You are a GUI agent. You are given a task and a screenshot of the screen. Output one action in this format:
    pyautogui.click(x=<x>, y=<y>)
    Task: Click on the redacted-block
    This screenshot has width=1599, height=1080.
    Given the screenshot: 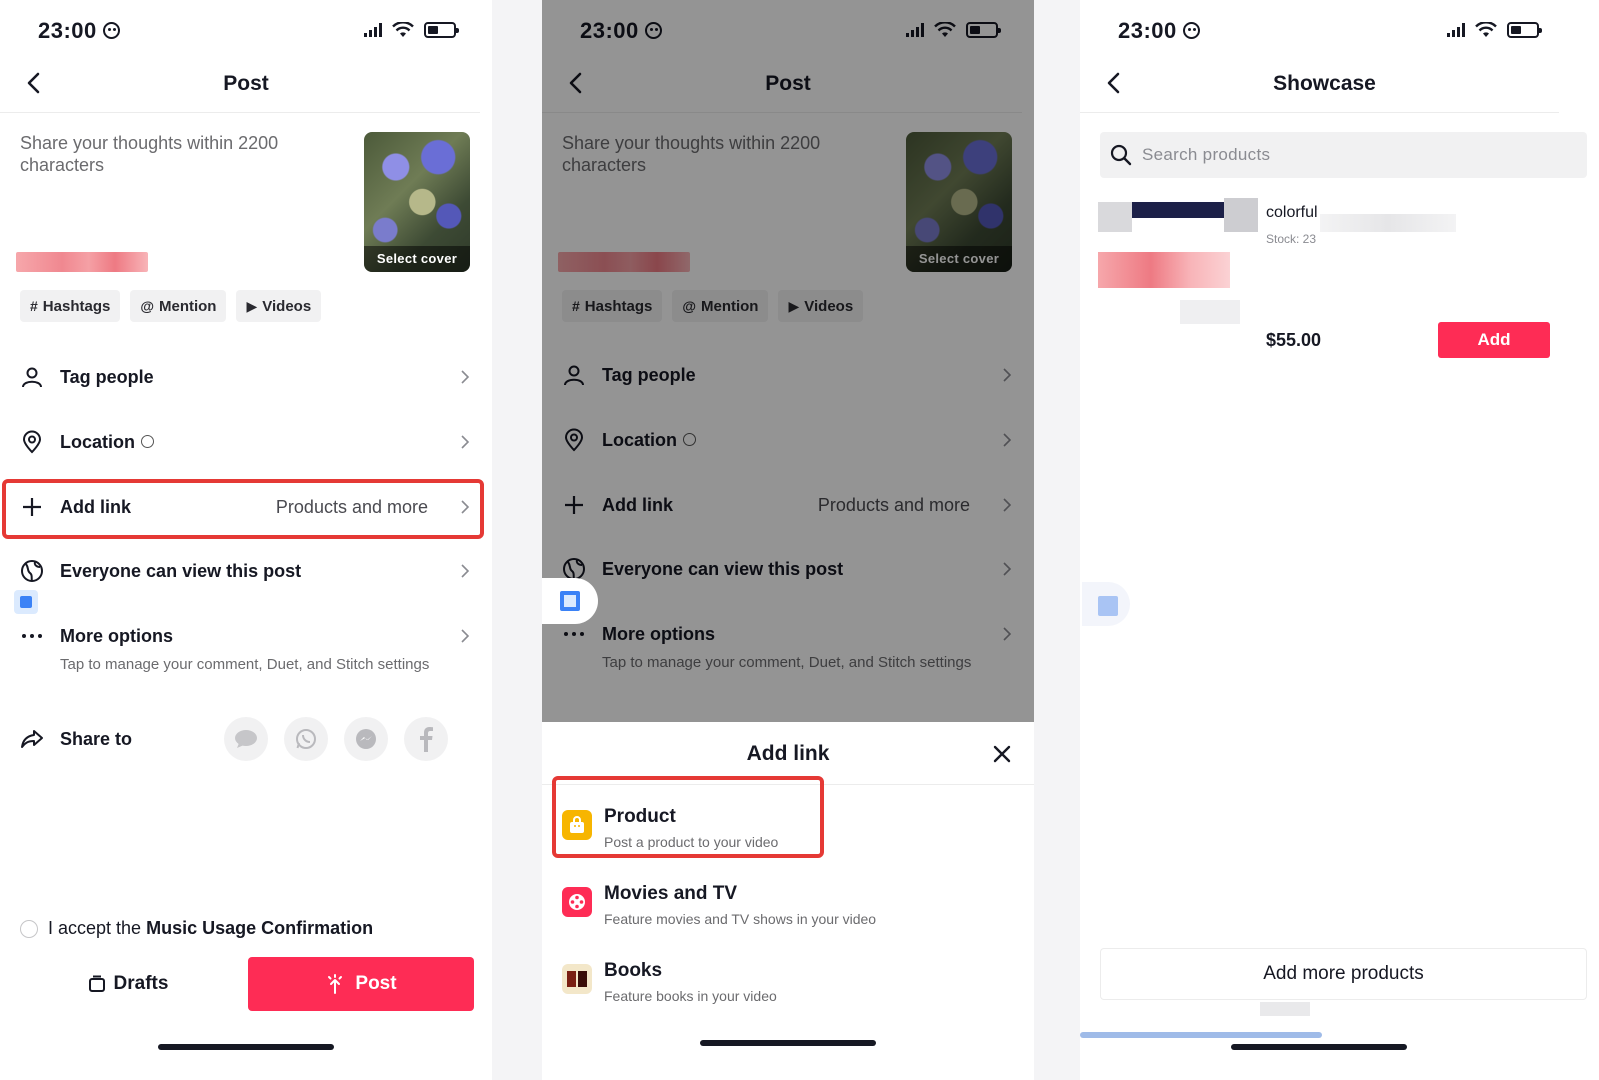 What is the action you would take?
    pyautogui.click(x=1285, y=1009)
    